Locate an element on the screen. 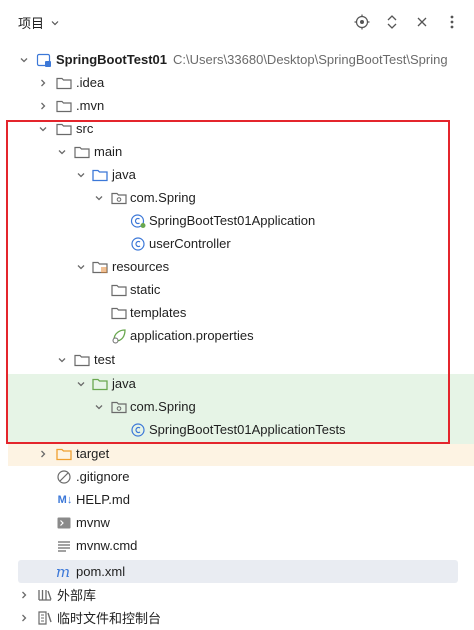  tree-item-label: 外部库 is located at coordinates (77, 595).